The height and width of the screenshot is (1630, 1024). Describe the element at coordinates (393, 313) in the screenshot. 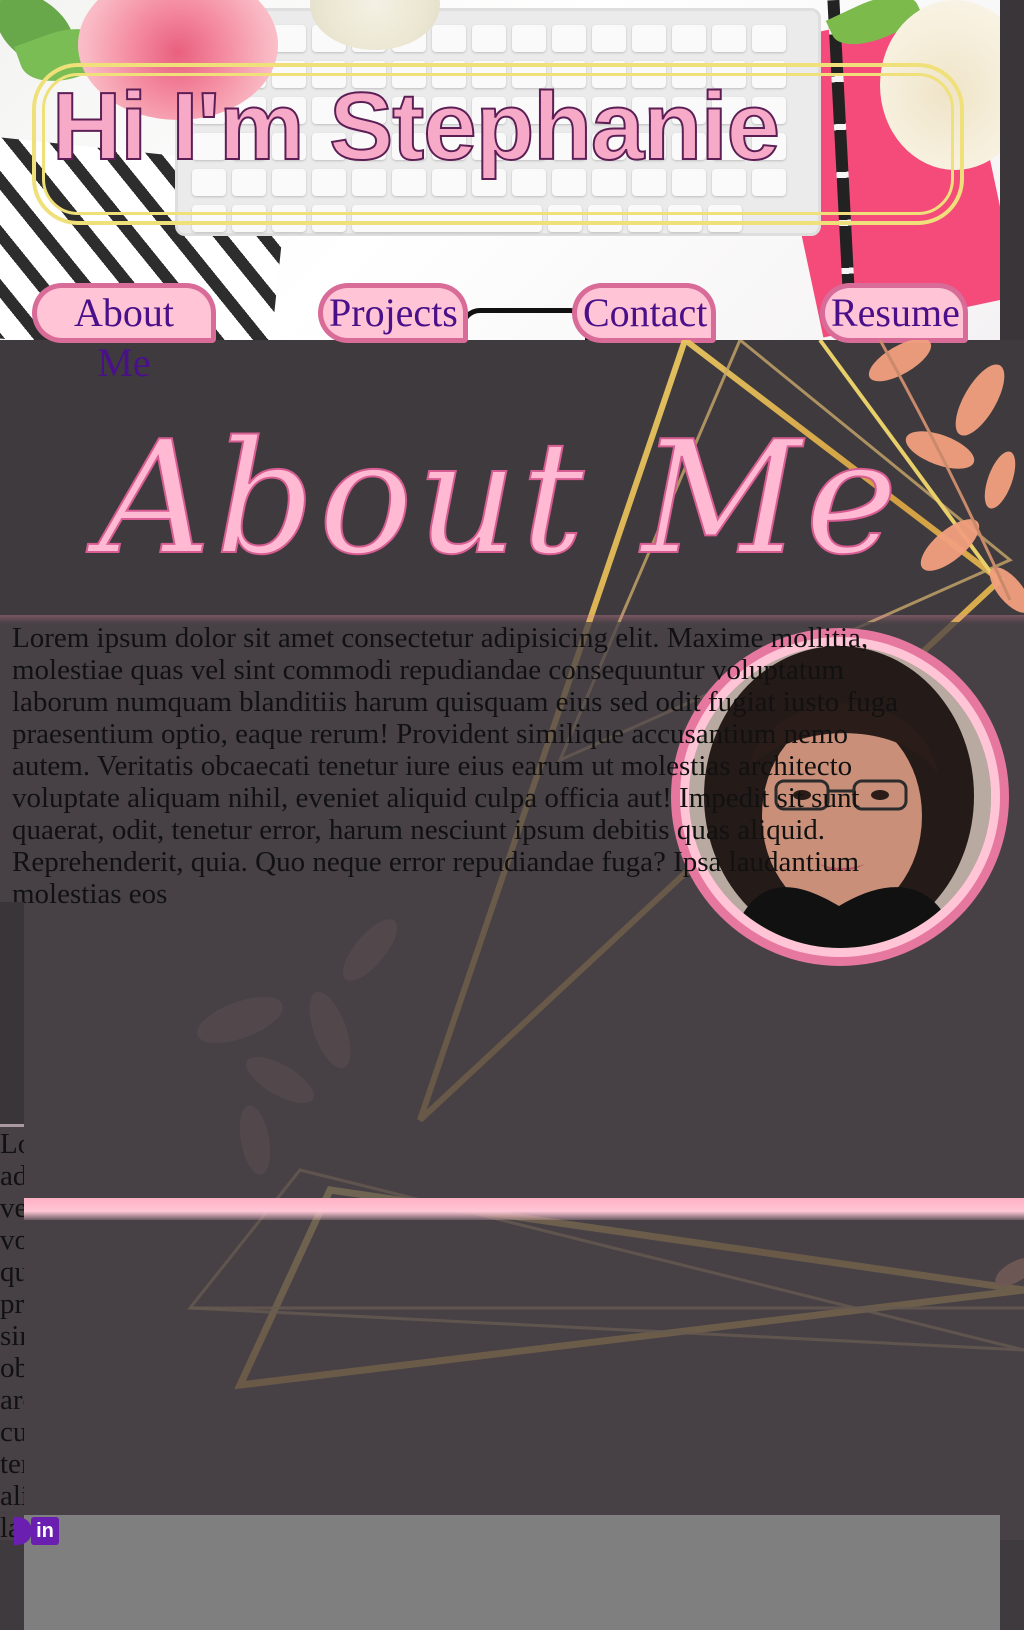

I see `nav-projects-button: Projects` at that location.